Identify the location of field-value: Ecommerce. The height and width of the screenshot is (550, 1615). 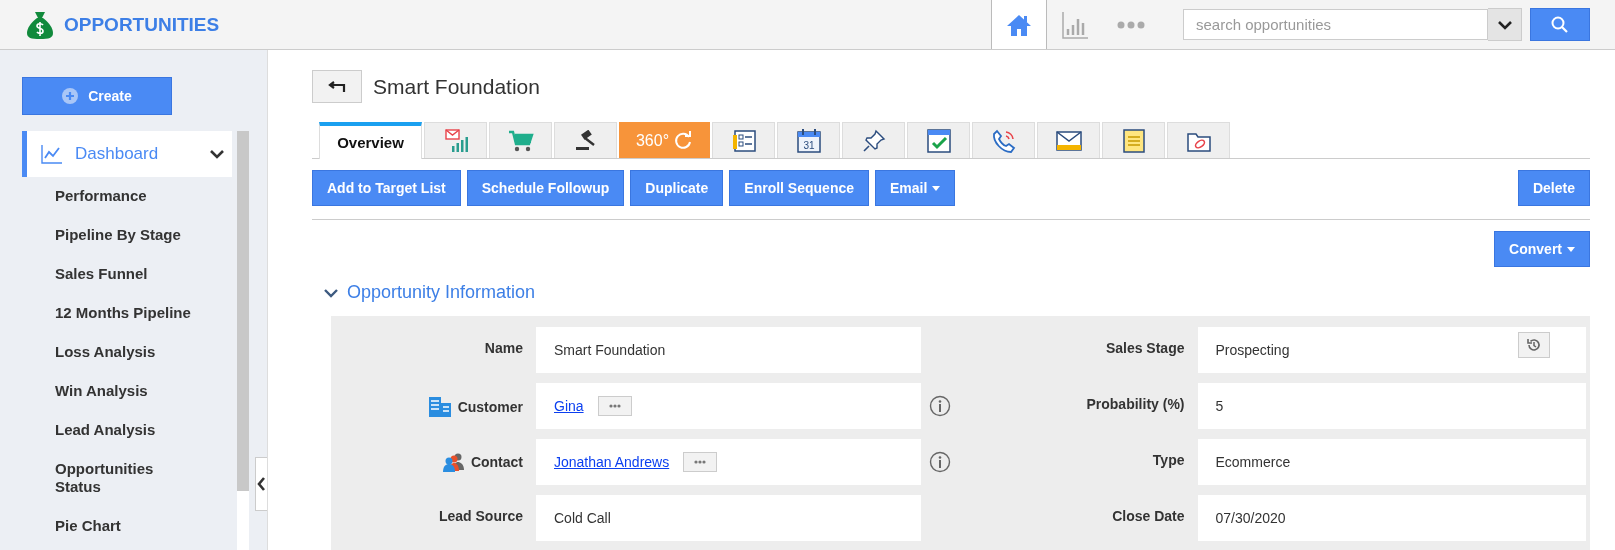
(1253, 462).